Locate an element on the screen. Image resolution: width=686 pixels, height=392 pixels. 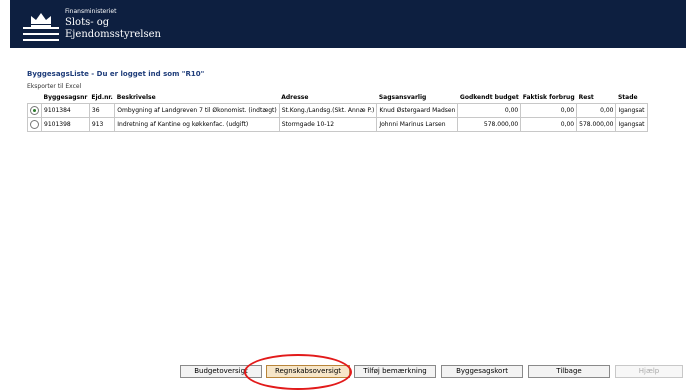
column-header: Adresse is located at coordinates (295, 97).